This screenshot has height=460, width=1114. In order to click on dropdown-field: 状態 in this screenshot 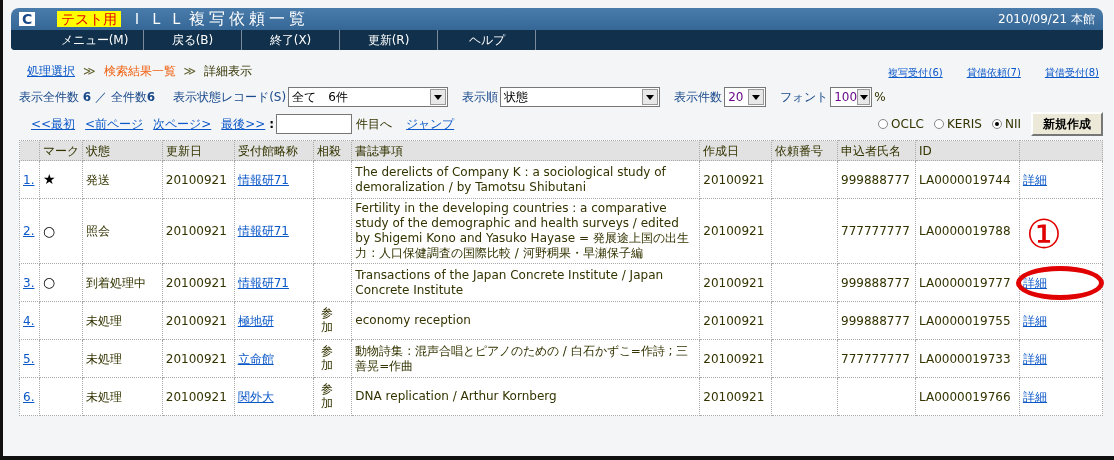, I will do `click(580, 97)`.